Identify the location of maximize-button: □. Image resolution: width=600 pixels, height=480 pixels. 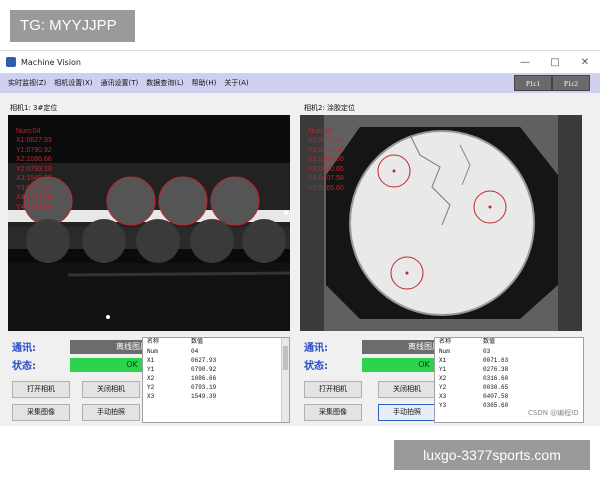
(555, 62).